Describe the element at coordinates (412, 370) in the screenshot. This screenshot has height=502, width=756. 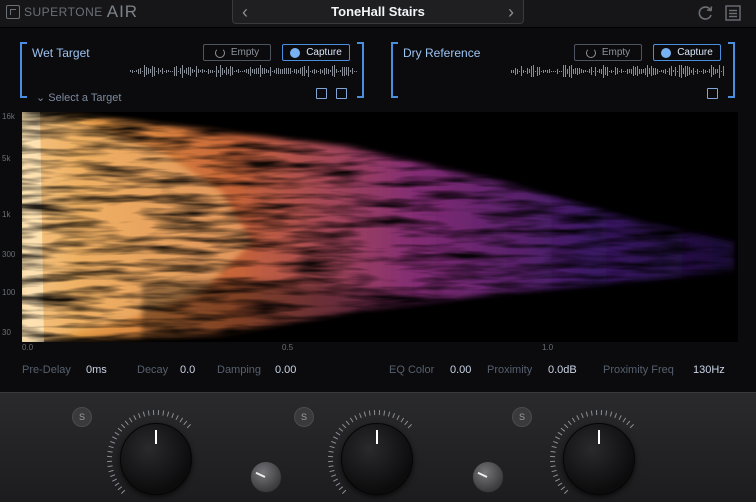
I see `eqcolor-label: EQ Color` at that location.